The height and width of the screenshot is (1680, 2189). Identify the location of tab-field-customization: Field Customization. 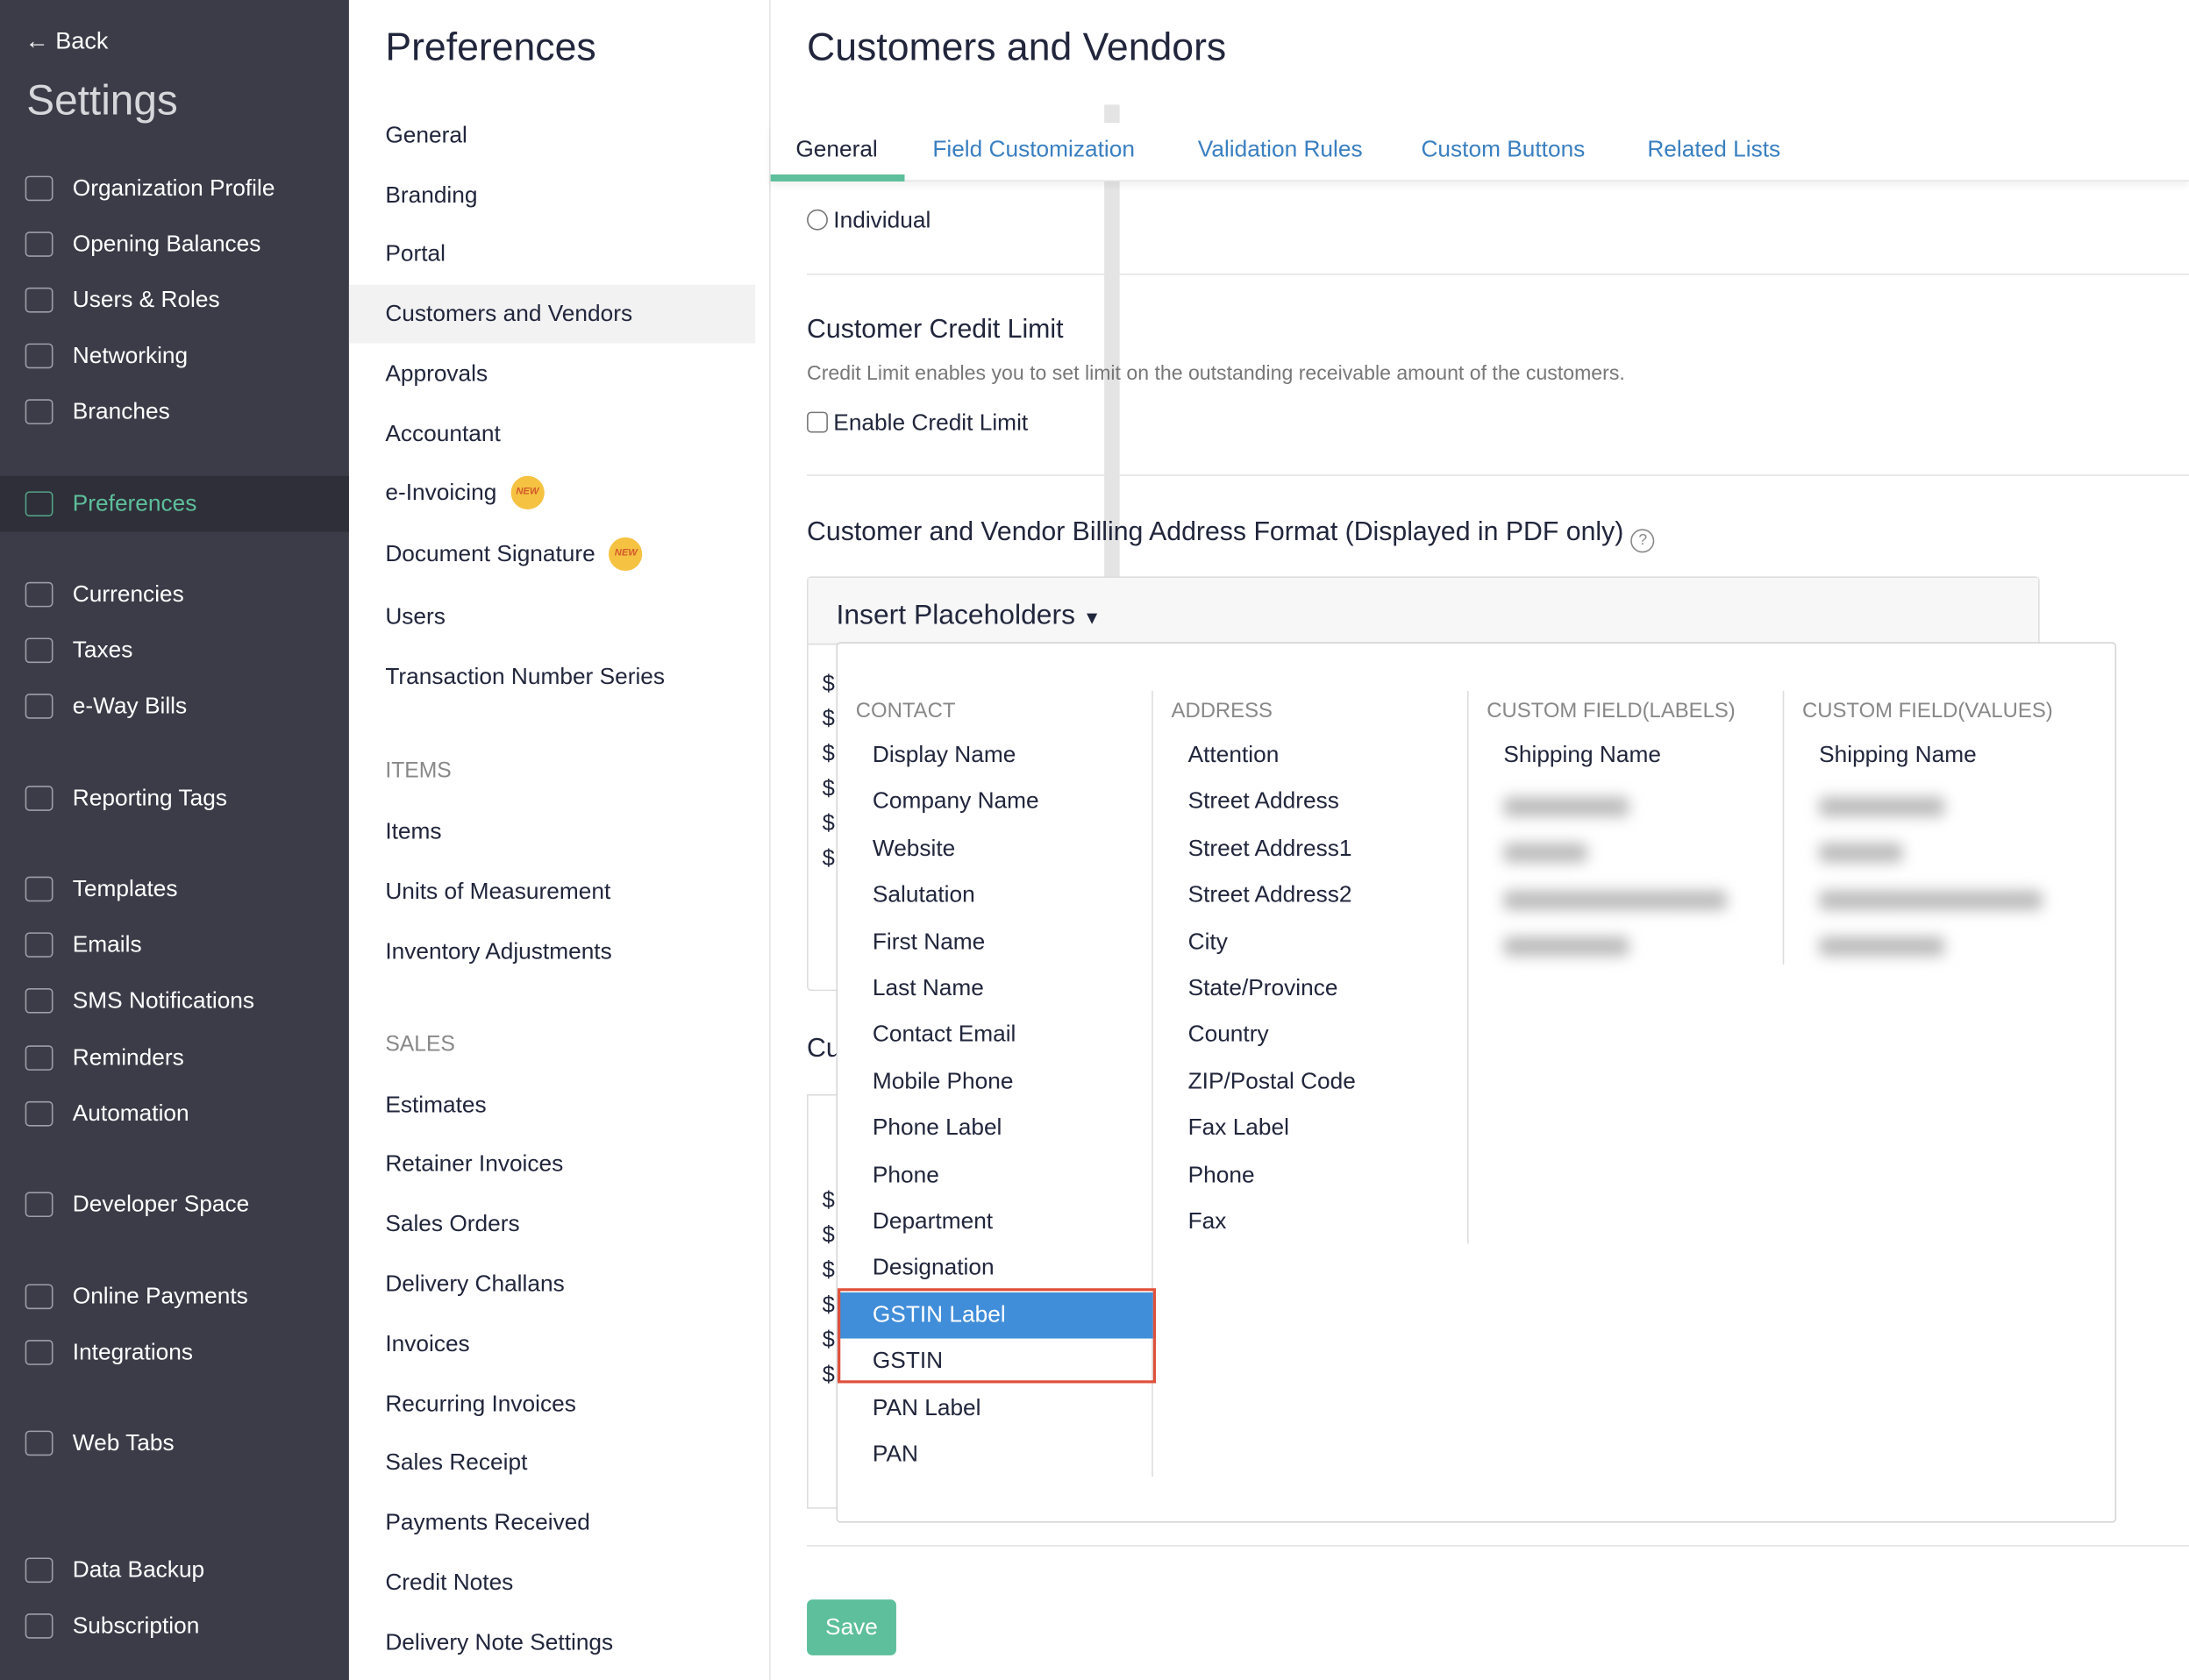
(1033, 150).